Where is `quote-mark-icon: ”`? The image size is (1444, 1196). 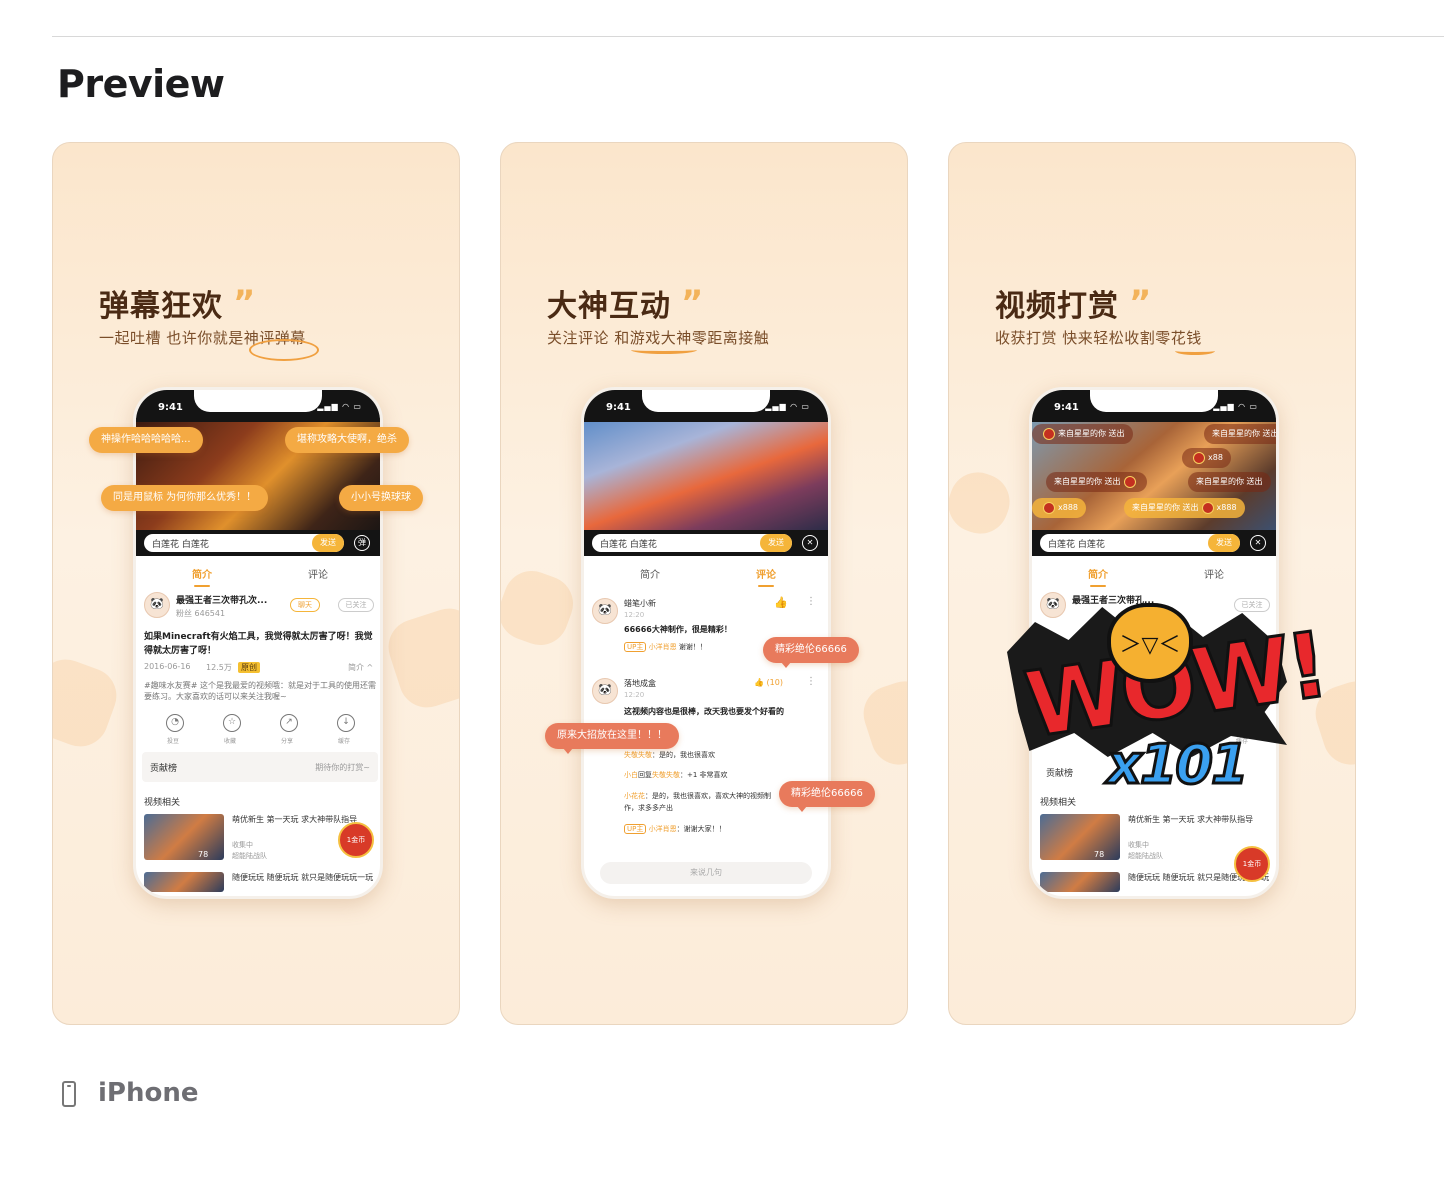
quote-mark-icon: ” is located at coordinates (1140, 303).